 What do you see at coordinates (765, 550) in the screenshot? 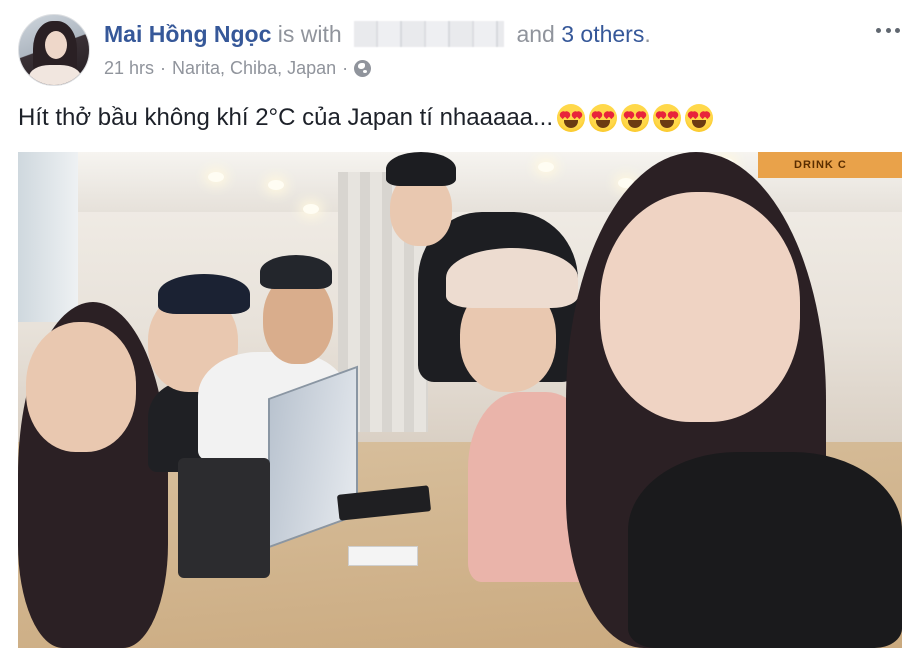
I see `person-torso` at bounding box center [765, 550].